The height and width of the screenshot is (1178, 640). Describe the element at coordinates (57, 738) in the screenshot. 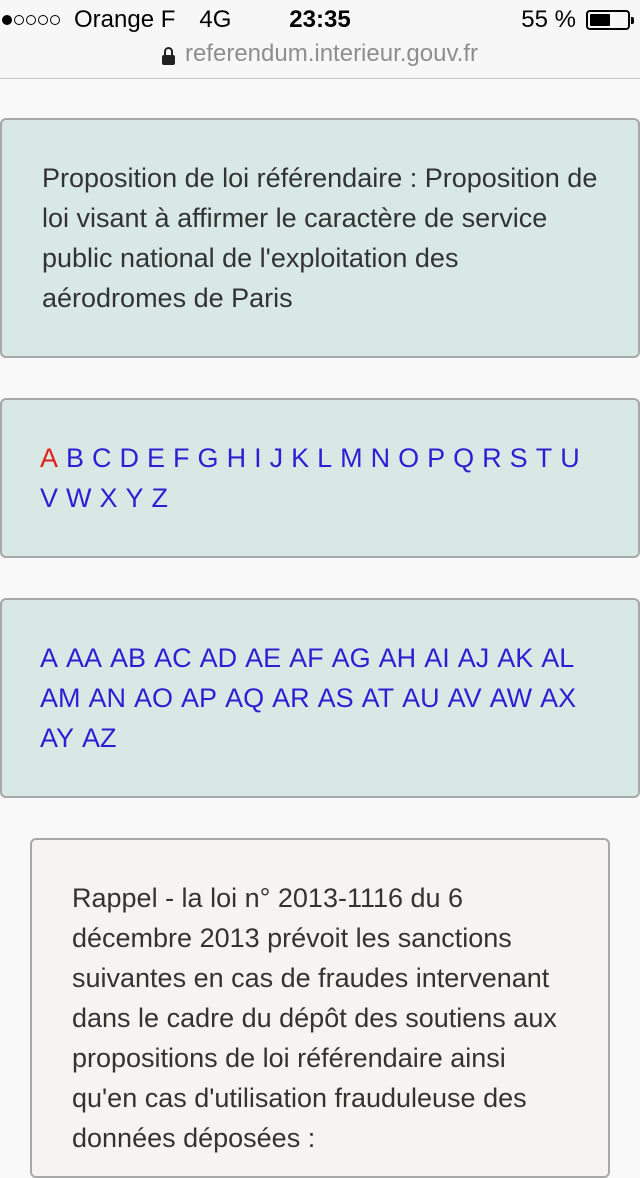

I see `prefix-link-ay: AY` at that location.